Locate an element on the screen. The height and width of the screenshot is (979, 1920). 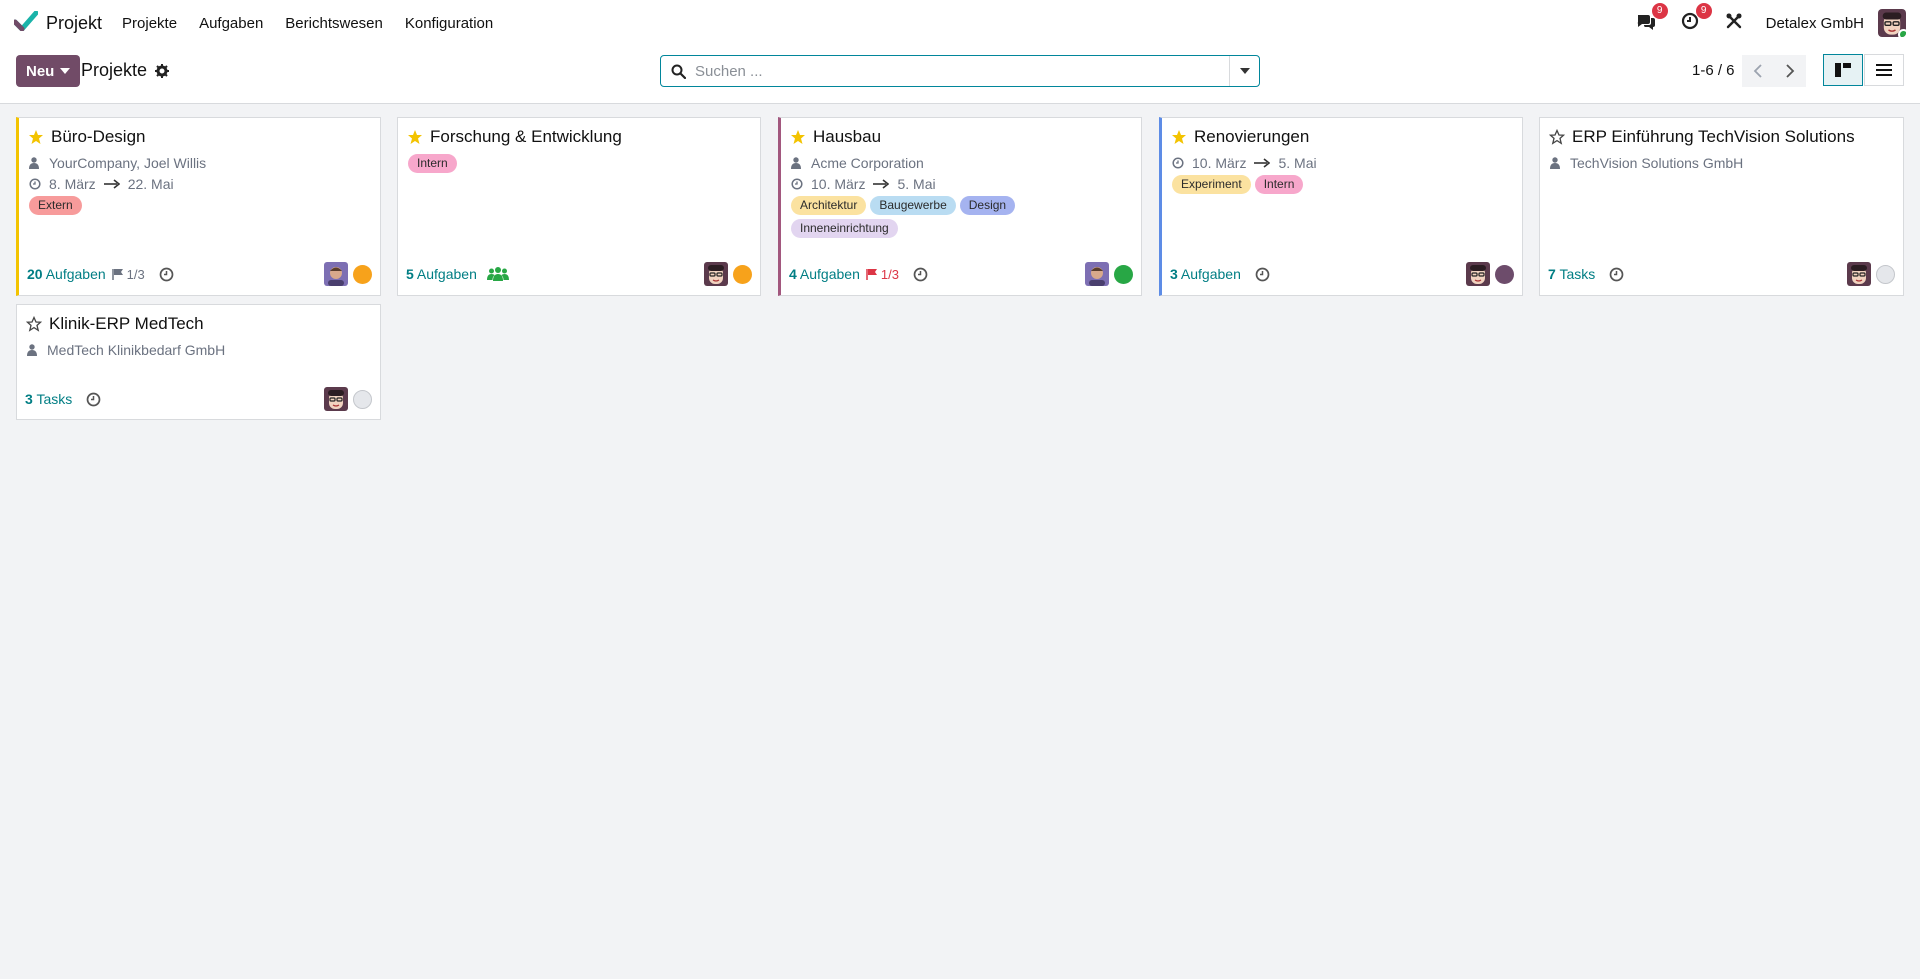
company-switcher: Detalex GmbH is located at coordinates (1815, 23).